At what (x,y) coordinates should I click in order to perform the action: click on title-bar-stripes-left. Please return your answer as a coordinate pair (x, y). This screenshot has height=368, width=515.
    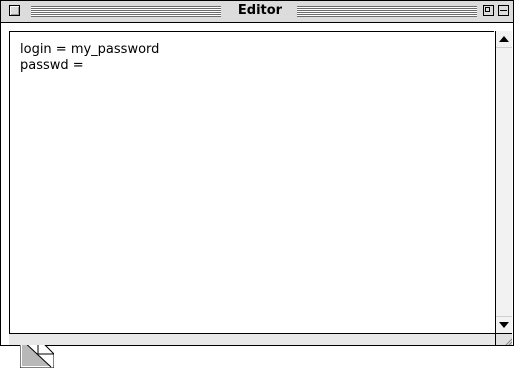
    Looking at the image, I should click on (126, 11).